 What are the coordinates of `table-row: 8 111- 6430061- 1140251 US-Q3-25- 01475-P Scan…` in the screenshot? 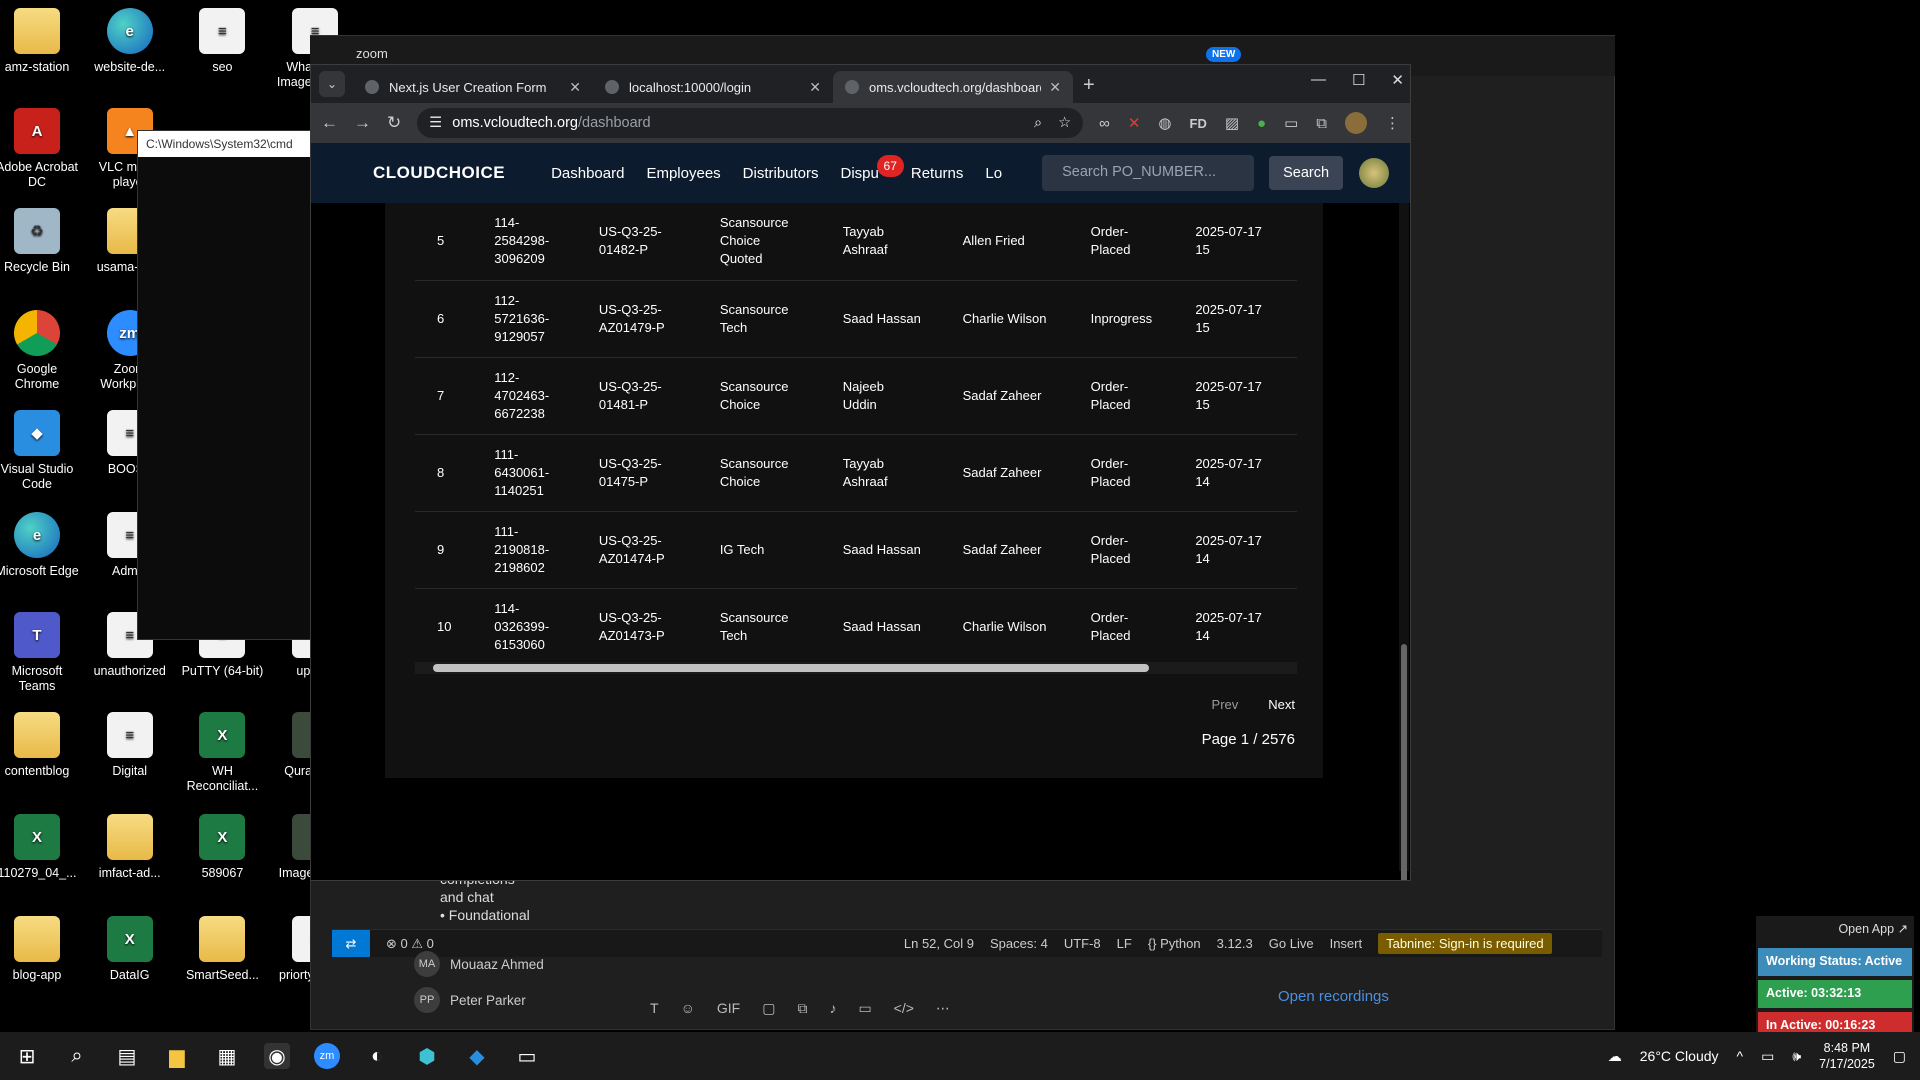 It's located at (856, 473).